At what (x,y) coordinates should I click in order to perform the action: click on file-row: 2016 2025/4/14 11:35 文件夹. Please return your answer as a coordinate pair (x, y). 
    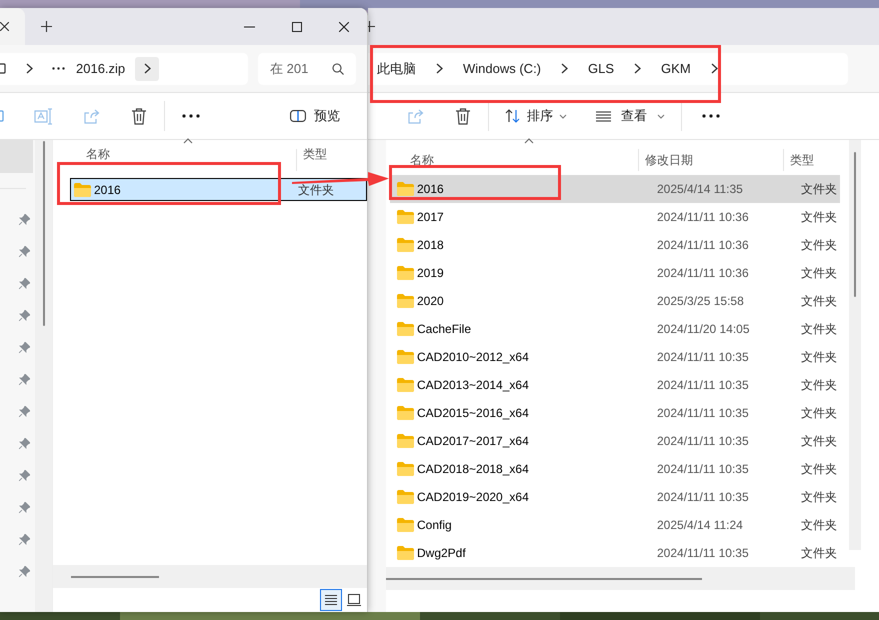
    Looking at the image, I should click on (615, 189).